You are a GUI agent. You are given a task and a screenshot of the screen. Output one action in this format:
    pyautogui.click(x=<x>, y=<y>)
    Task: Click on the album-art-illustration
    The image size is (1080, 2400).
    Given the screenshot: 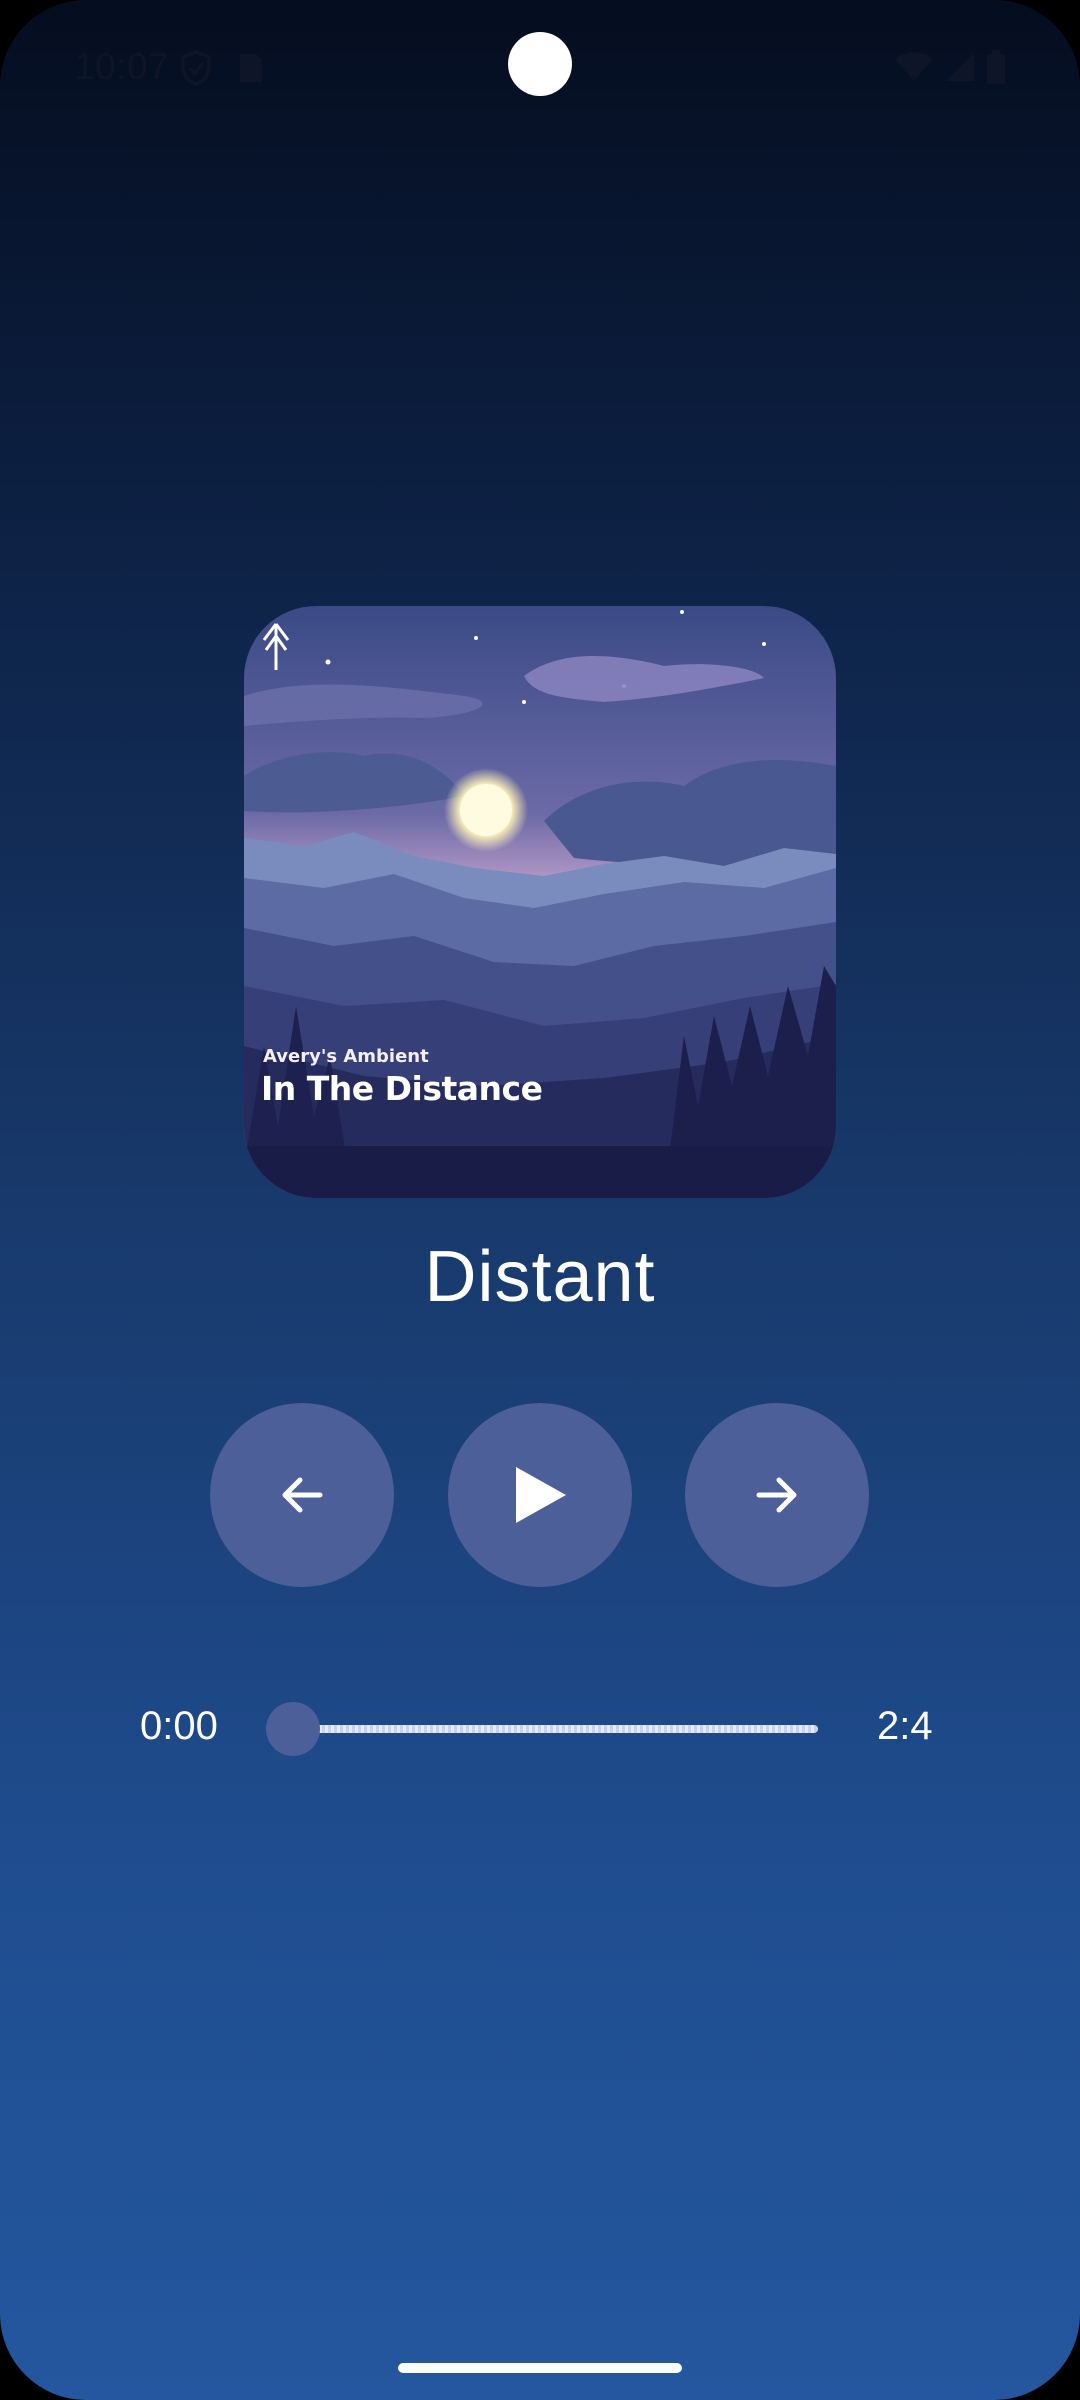 What is the action you would take?
    pyautogui.click(x=540, y=902)
    